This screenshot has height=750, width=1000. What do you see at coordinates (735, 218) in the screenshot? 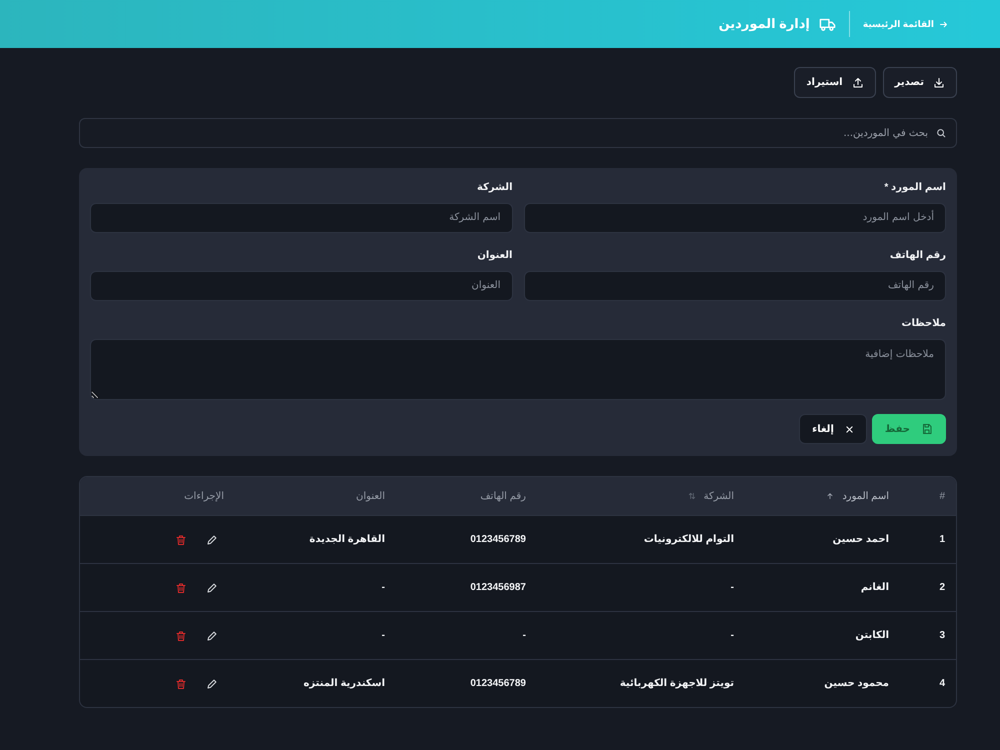
I see `input-field: أدخل اسم المورد` at bounding box center [735, 218].